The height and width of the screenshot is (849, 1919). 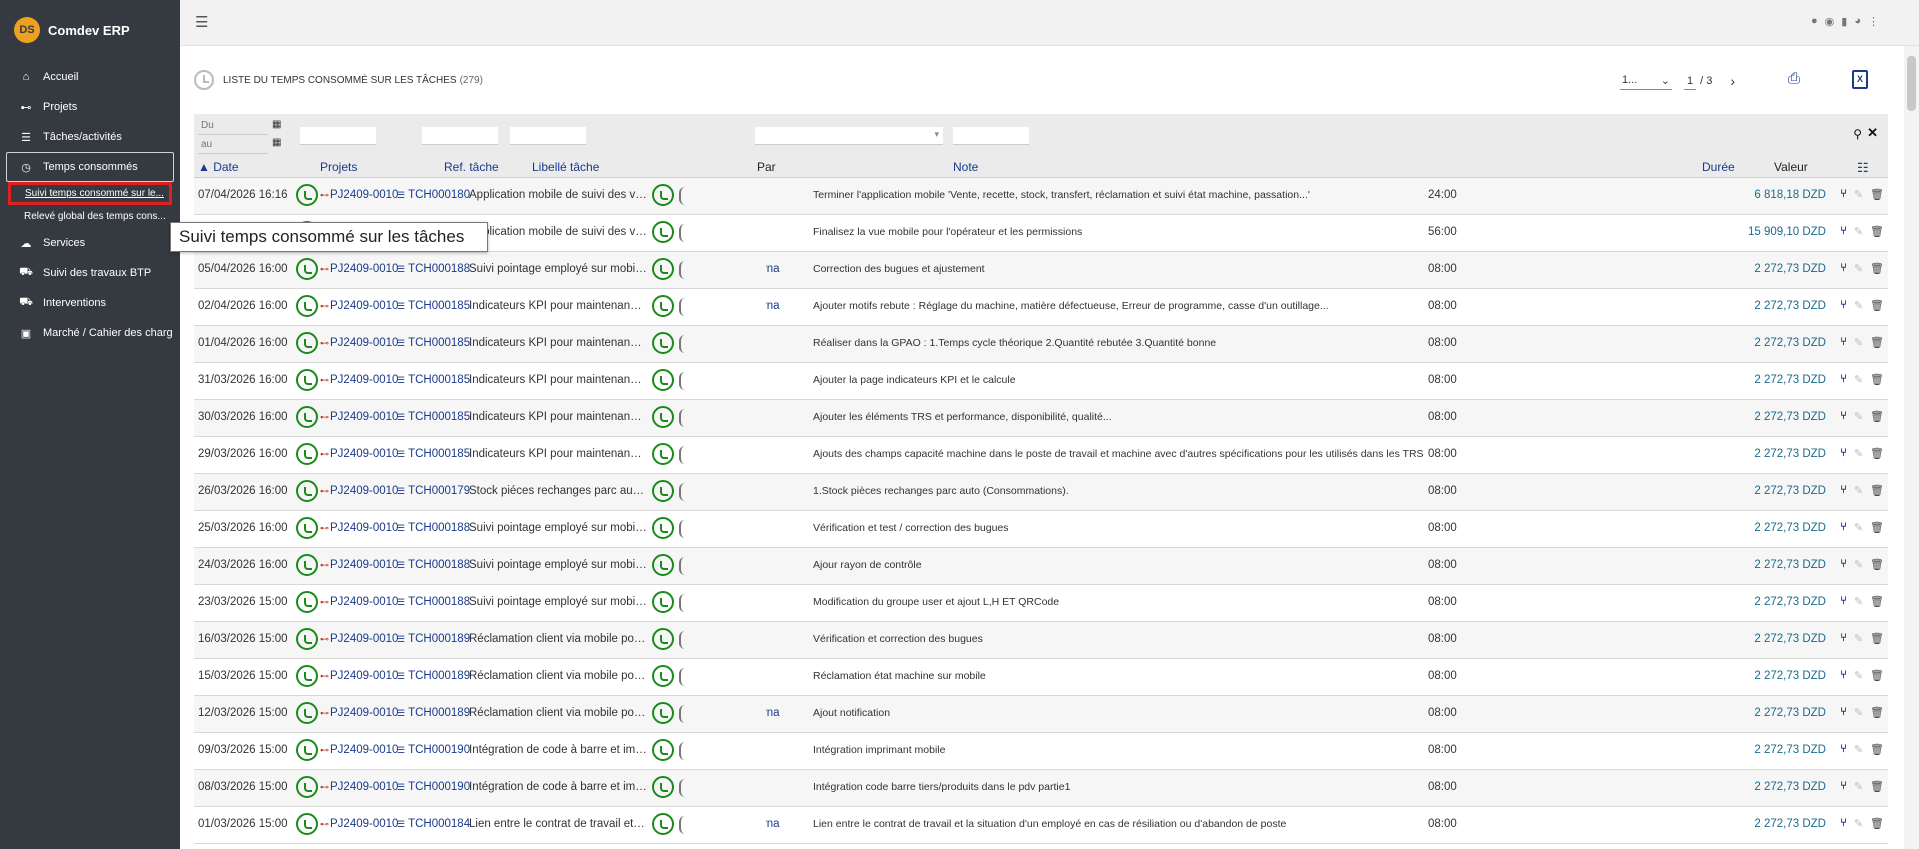 What do you see at coordinates (276, 124) in the screenshot?
I see `calendar-icon: ▦` at bounding box center [276, 124].